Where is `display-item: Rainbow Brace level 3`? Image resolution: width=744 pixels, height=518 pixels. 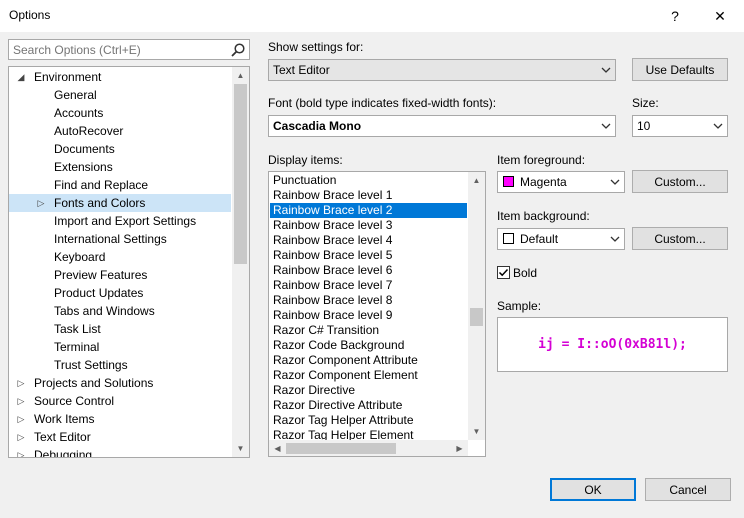
display-item: Rainbow Brace level 3 is located at coordinates (368, 225).